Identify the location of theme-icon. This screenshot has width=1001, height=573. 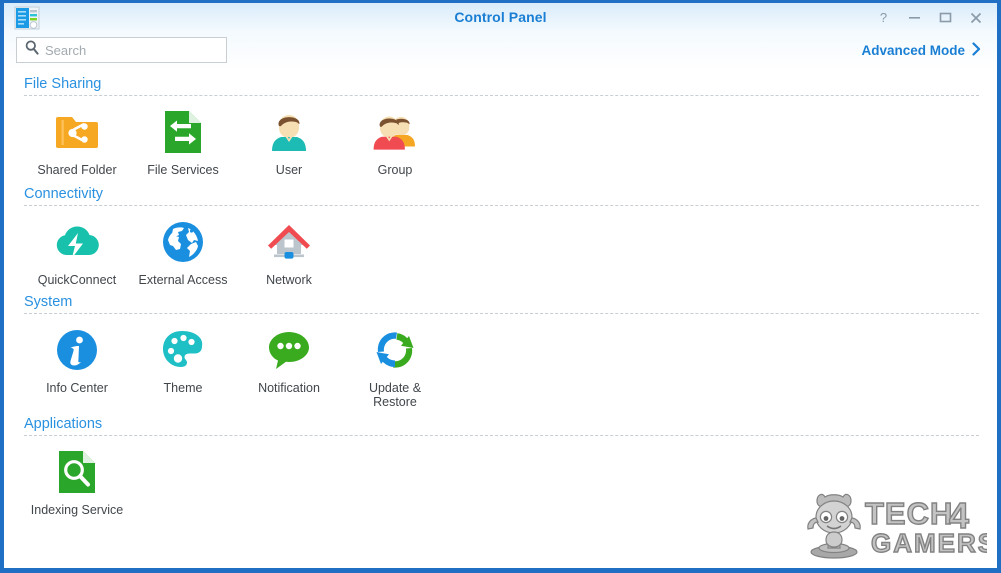
(183, 350).